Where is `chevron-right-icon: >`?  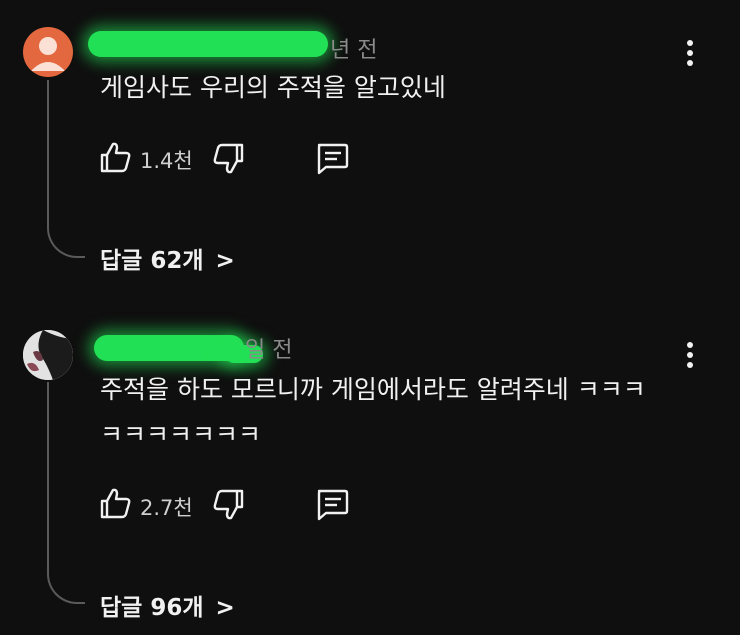
chevron-right-icon: > is located at coordinates (225, 608).